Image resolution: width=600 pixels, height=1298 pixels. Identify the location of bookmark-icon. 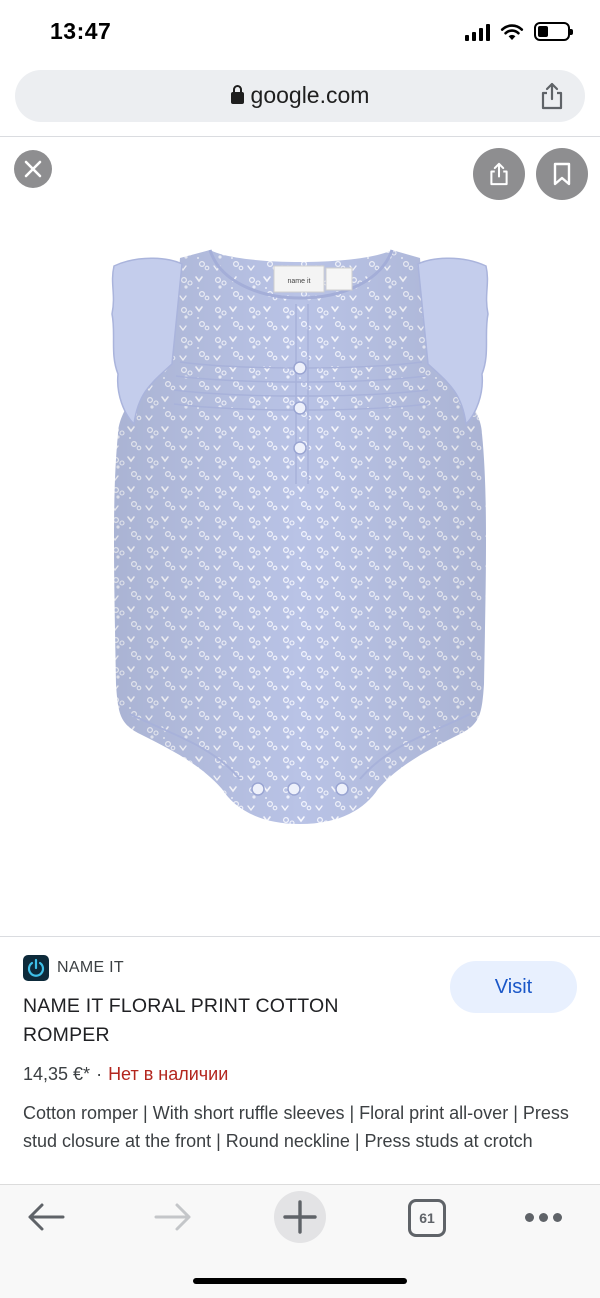
(562, 174).